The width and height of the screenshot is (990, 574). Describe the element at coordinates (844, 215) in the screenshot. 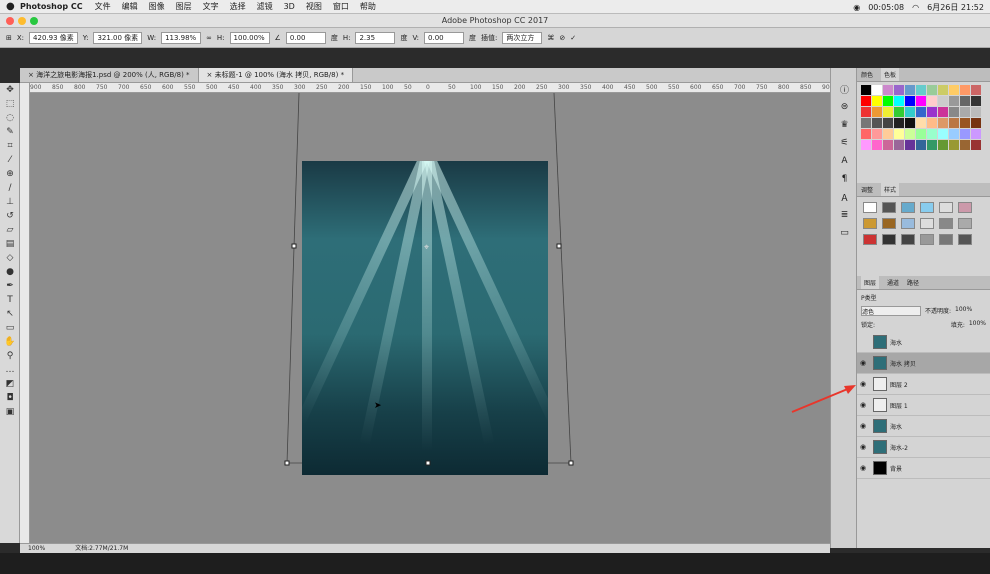

I see `layer-comps-icon: ≣` at that location.